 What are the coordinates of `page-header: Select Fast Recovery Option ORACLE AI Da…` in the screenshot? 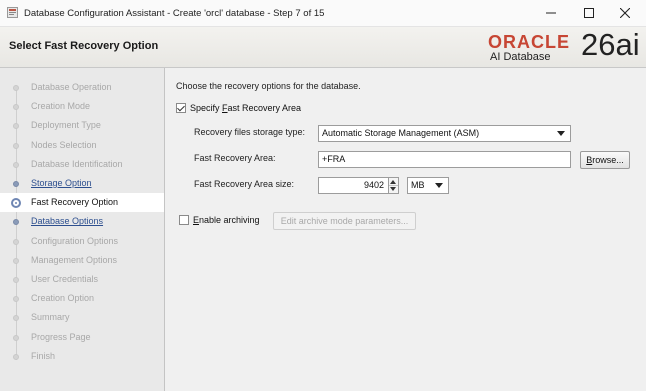 It's located at (323, 47).